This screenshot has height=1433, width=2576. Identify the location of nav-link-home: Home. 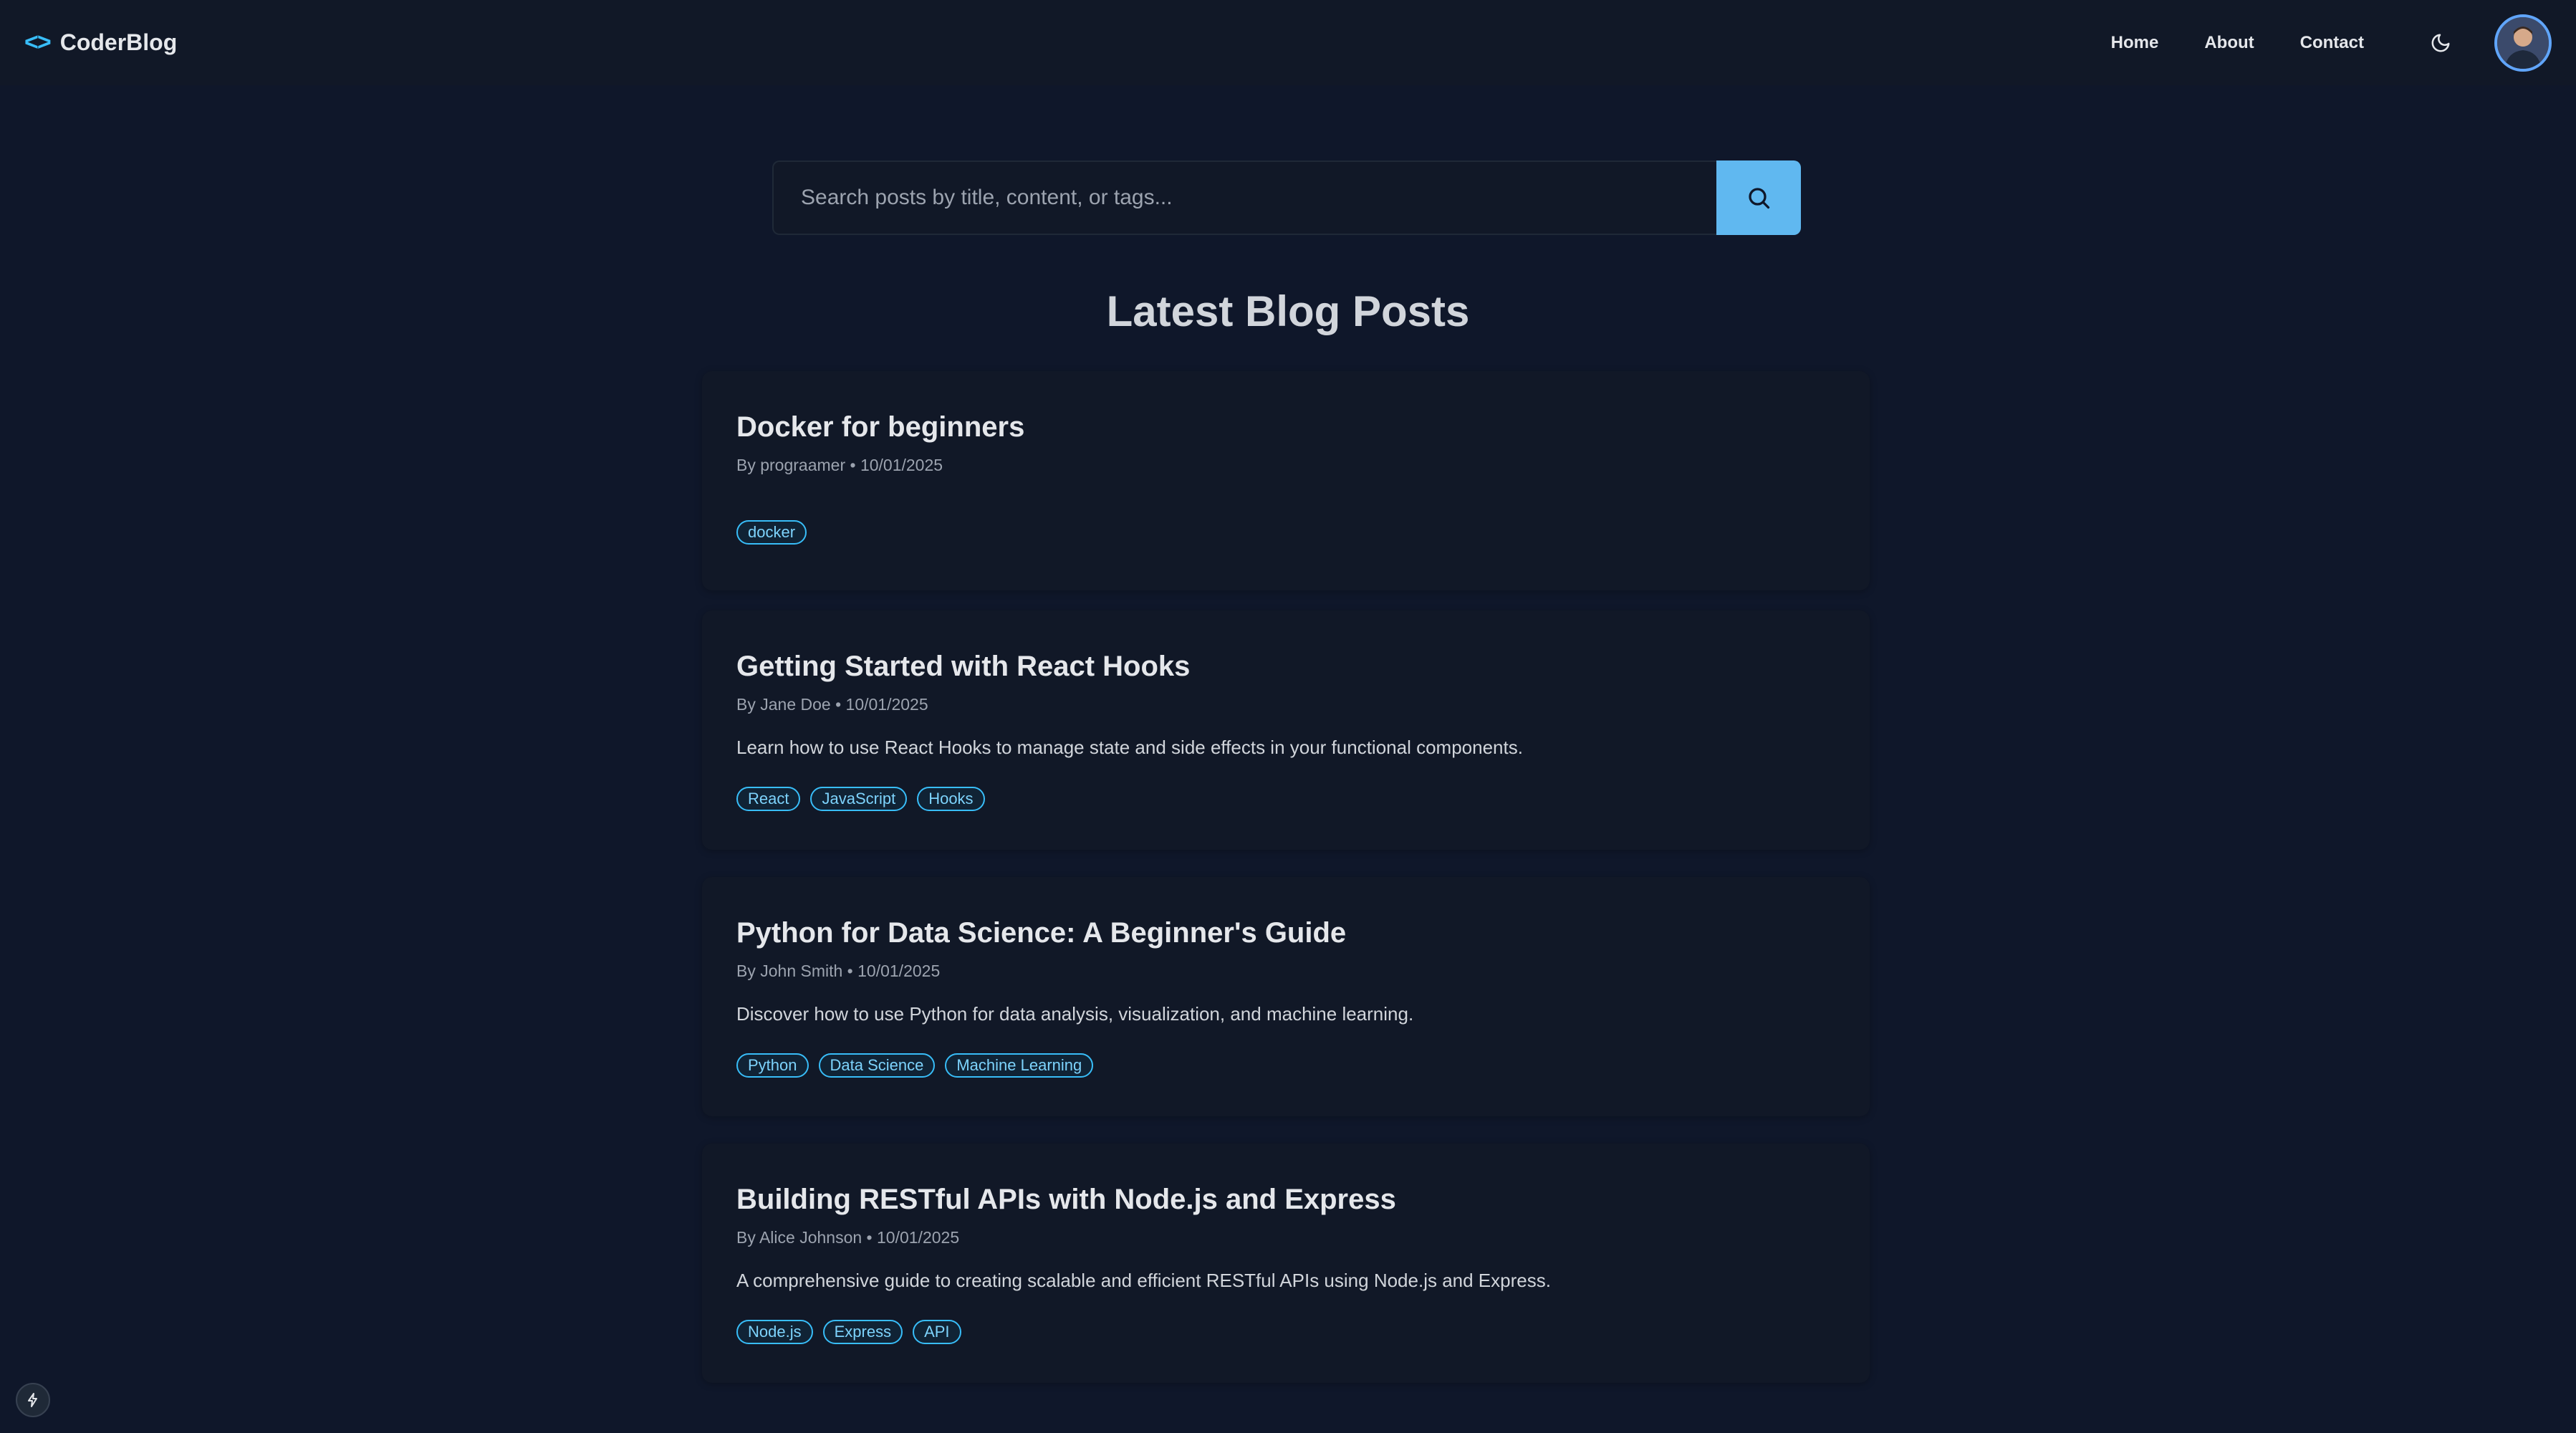
(2135, 43).